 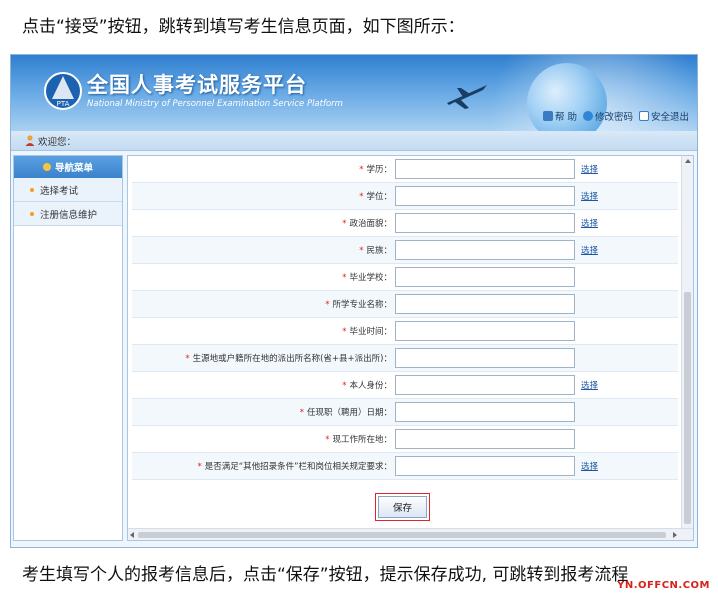 I want to click on form-row: * 是否满足“其他招录条件”栏和岗位相关规定要求： 选择, so click(x=405, y=466).